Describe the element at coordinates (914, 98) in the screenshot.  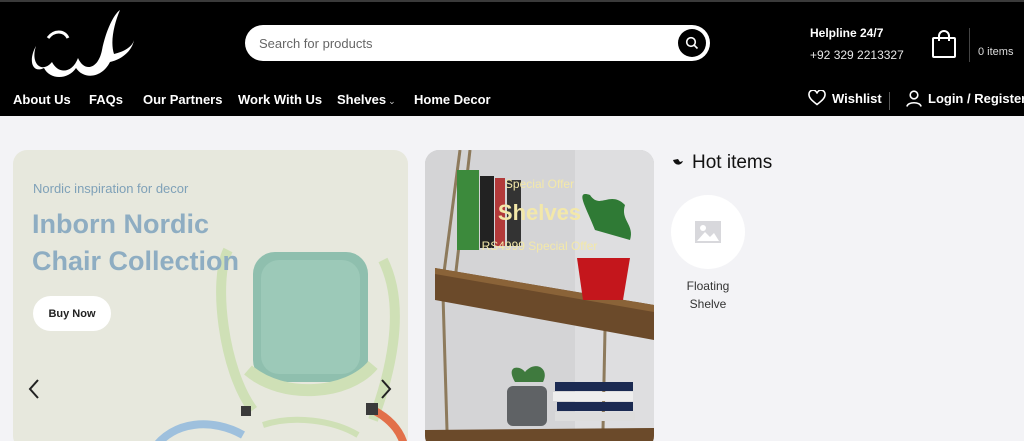
I see `user-icon` at that location.